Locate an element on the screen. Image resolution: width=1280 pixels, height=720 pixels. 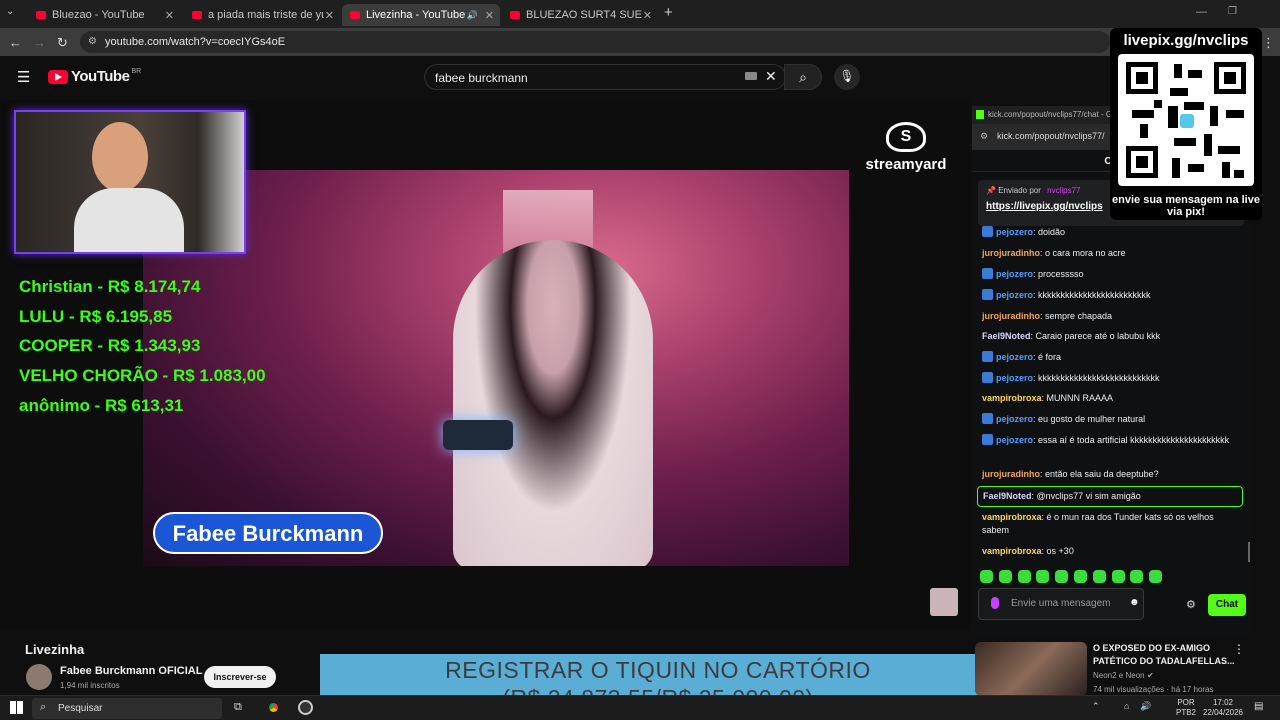
youtube-logo: YouTube BR is located at coordinates (94, 76).